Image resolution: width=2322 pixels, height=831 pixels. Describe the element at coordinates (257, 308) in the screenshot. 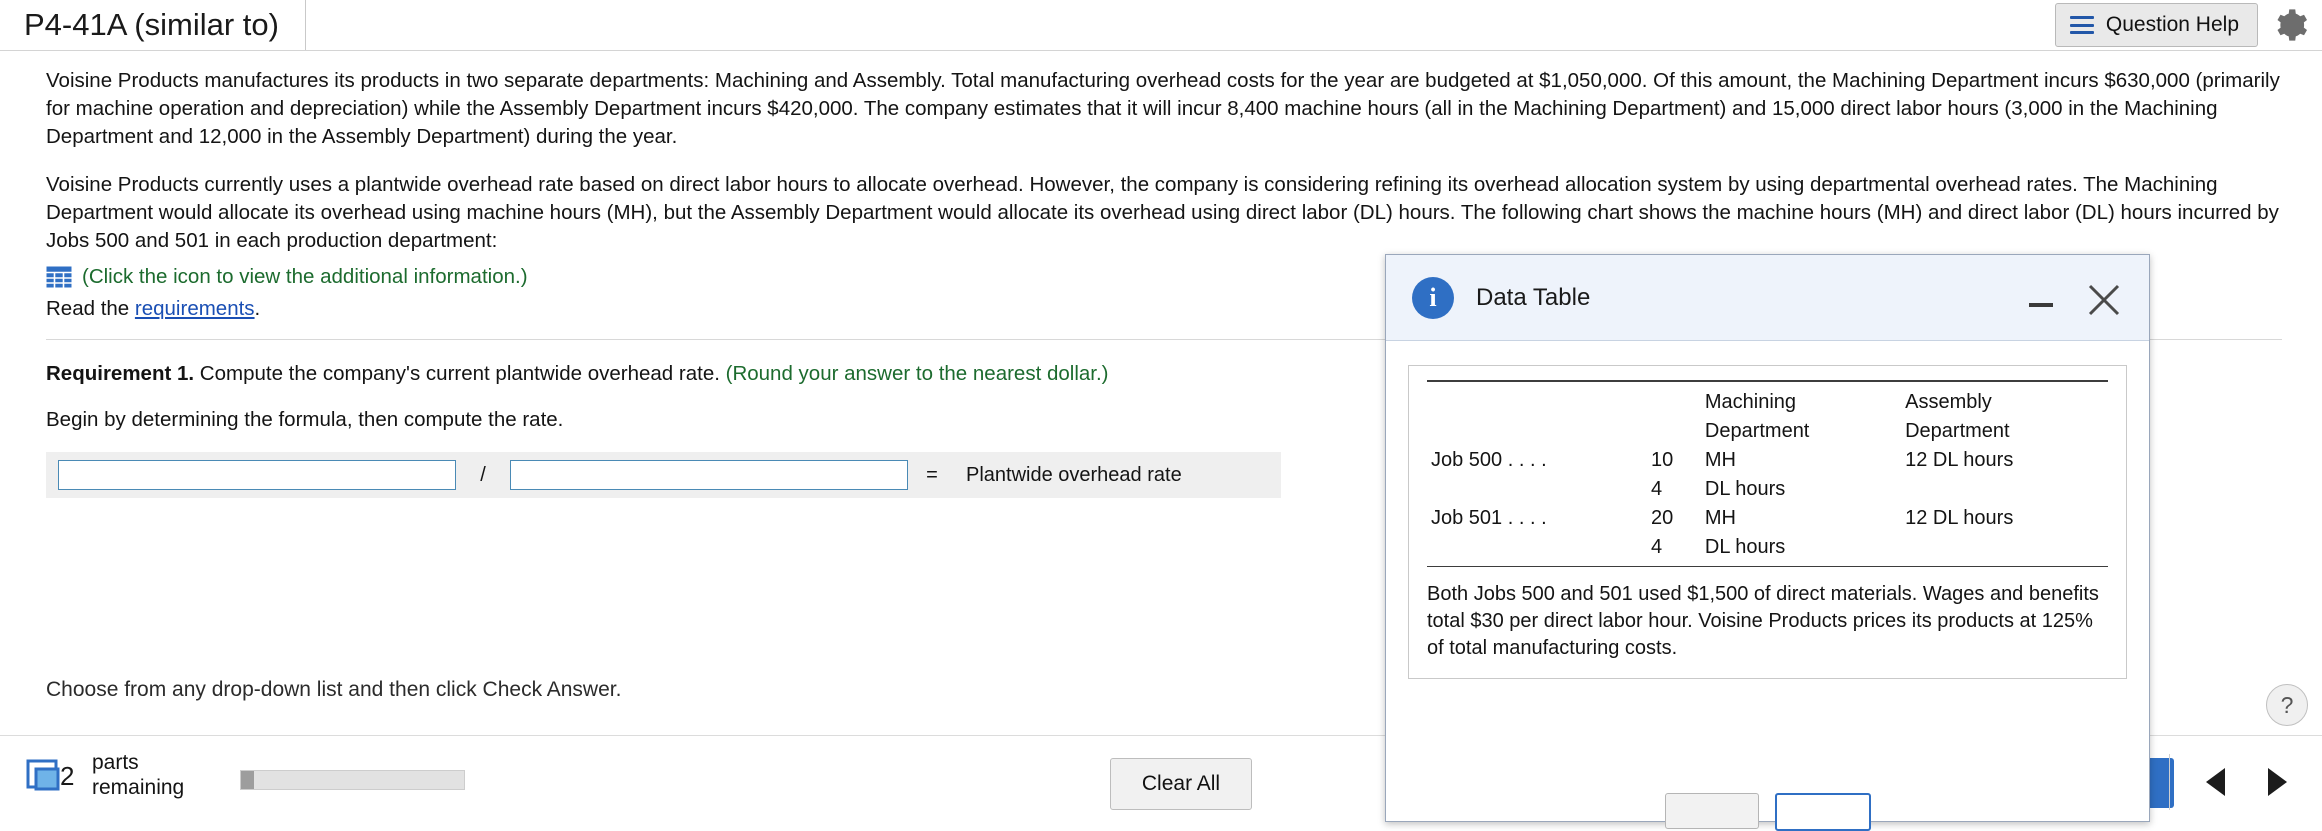

I see `read-suffix: .` at that location.